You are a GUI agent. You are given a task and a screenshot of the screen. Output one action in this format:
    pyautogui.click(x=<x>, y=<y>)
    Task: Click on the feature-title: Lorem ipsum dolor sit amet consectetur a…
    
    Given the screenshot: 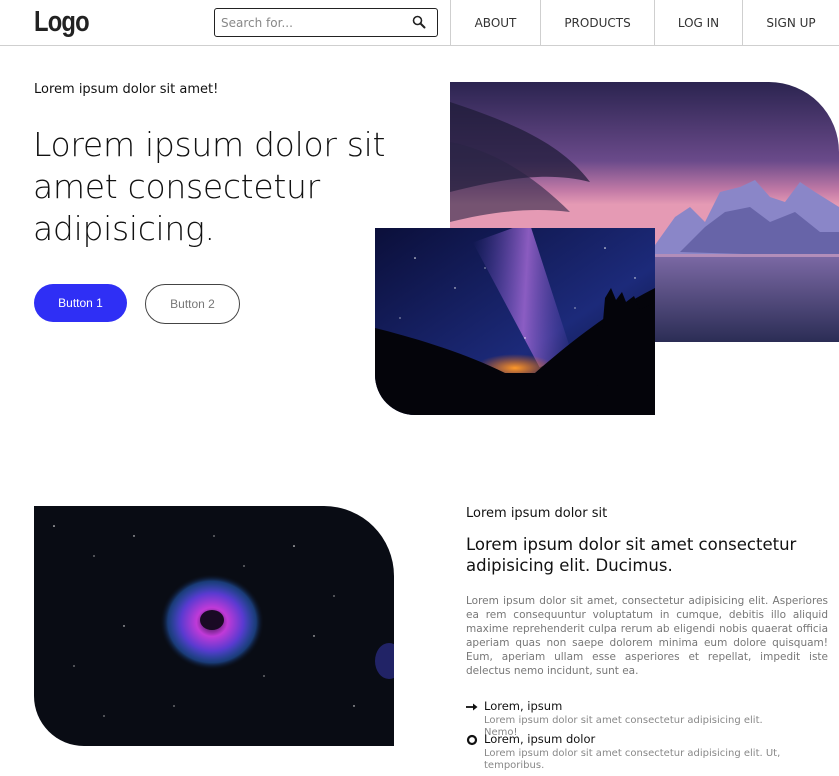 What is the action you would take?
    pyautogui.click(x=631, y=555)
    